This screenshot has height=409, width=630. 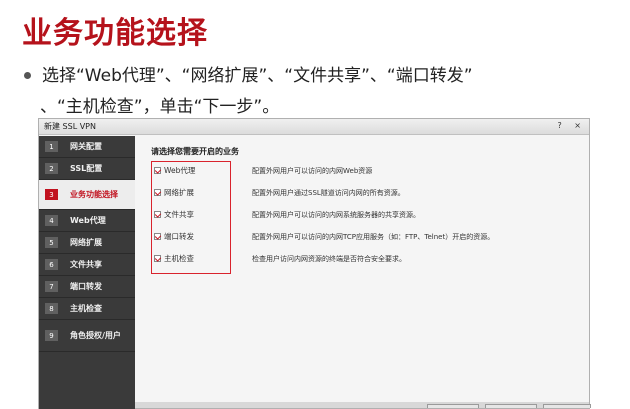 What do you see at coordinates (94, 194) in the screenshot?
I see `step-label: 业务功能选择` at bounding box center [94, 194].